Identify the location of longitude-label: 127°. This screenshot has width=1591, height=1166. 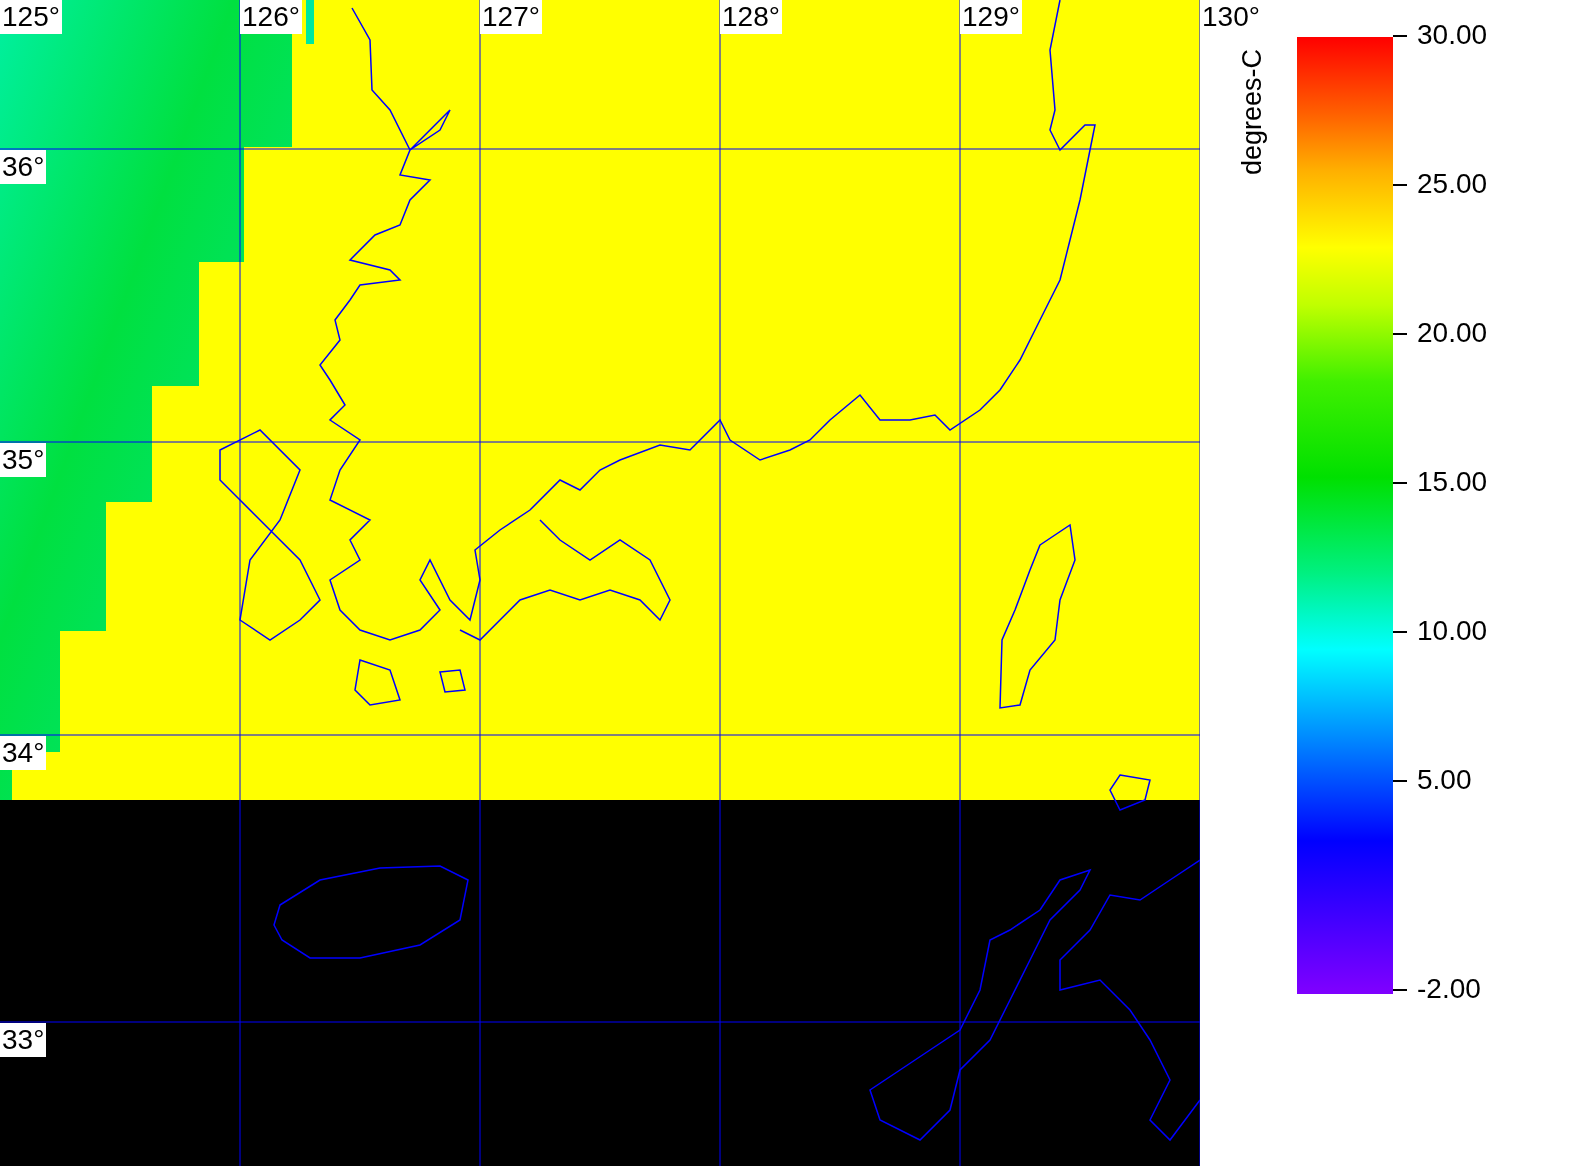
(511, 17).